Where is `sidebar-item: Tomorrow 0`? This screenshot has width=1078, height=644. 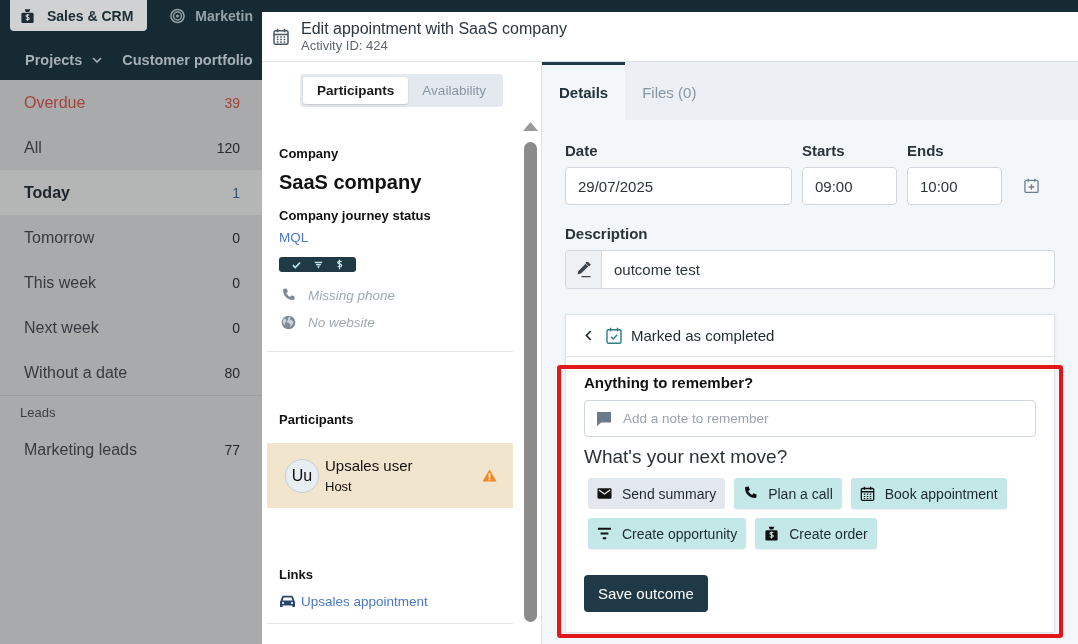
sidebar-item: Tomorrow 0 is located at coordinates (131, 237).